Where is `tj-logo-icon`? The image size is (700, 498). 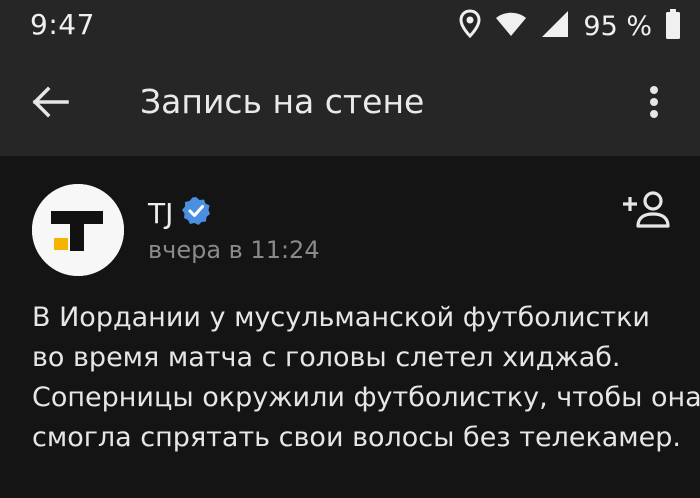
tj-logo-icon is located at coordinates (78, 230).